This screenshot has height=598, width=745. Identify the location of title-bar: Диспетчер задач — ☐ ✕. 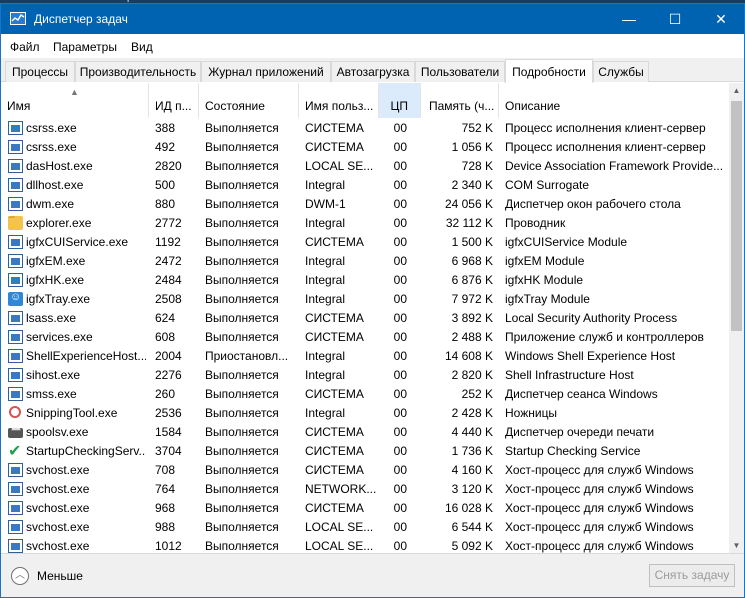
(372, 19).